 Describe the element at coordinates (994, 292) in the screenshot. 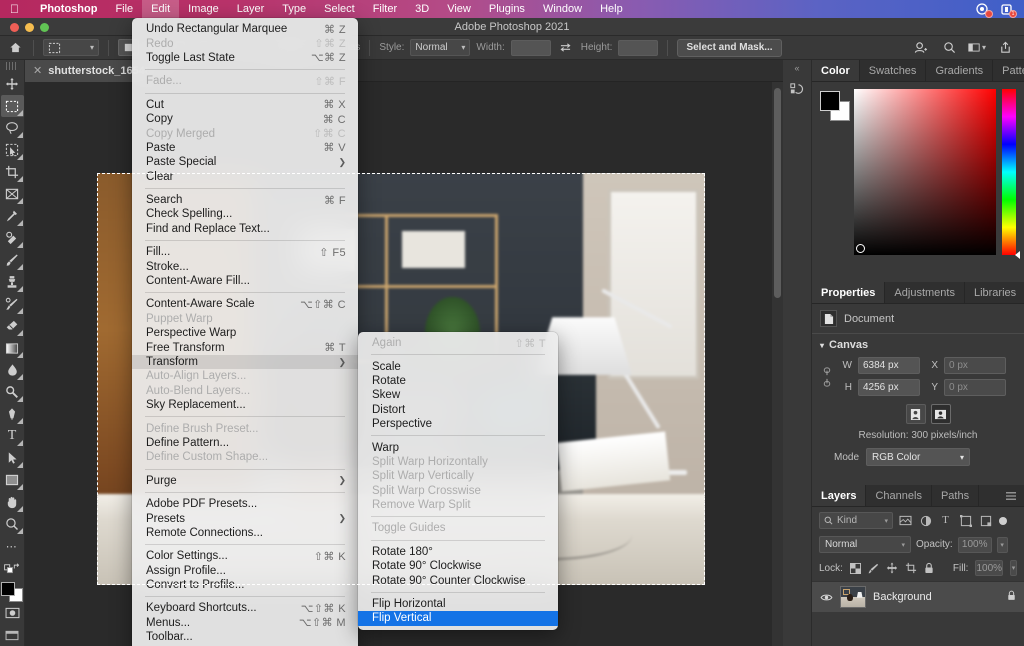

I see `tab-libraries: Libraries` at that location.